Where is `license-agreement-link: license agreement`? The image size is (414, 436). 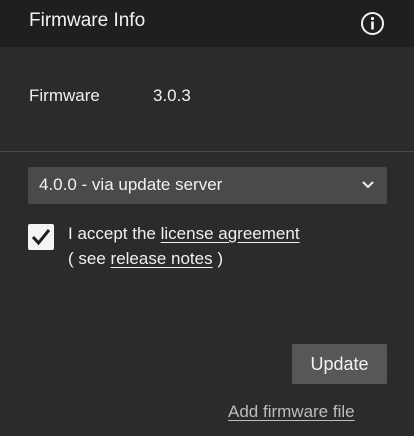
license-agreement-link: license agreement is located at coordinates (230, 233).